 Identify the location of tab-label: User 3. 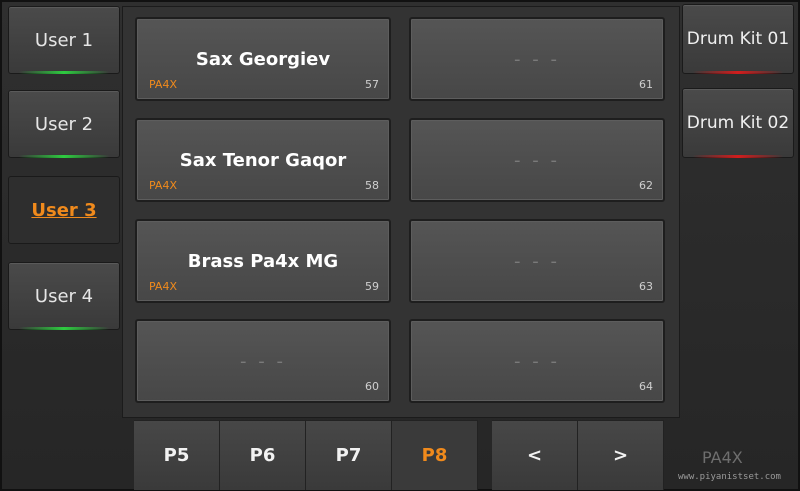
(64, 210).